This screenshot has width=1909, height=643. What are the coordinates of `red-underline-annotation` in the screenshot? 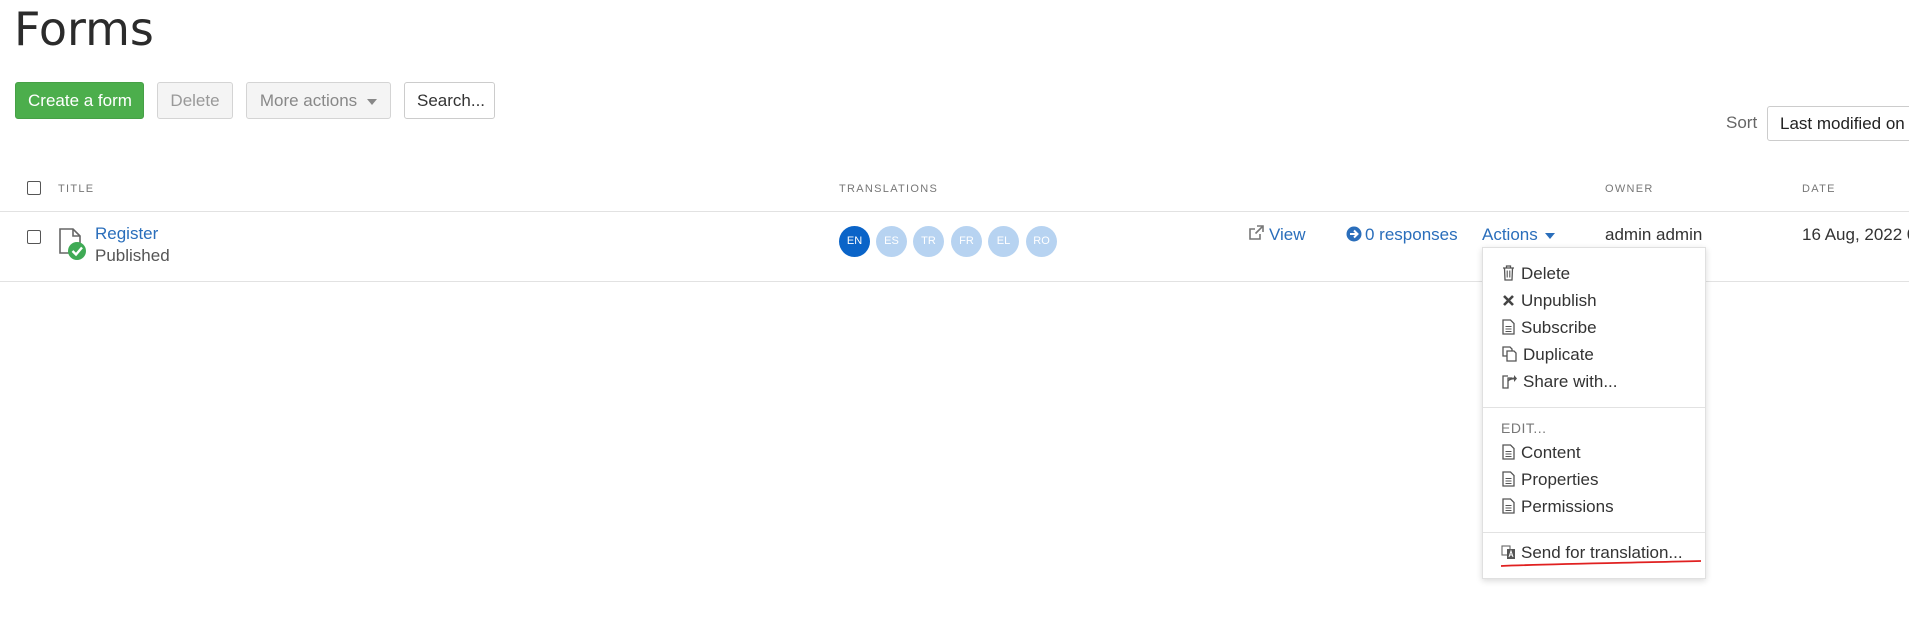 It's located at (1601, 563).